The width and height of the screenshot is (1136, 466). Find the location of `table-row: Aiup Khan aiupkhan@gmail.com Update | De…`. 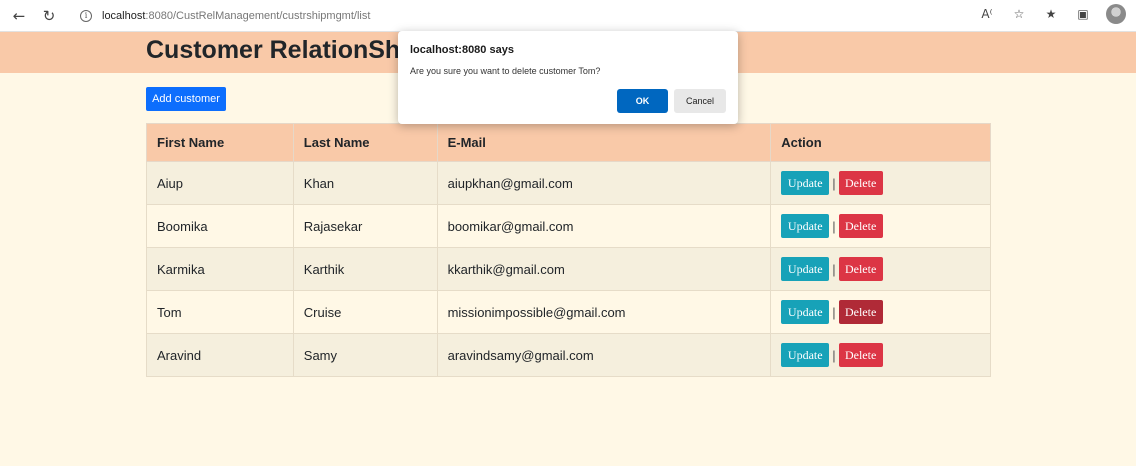

table-row: Aiup Khan aiupkhan@gmail.com Update | De… is located at coordinates (568, 183).